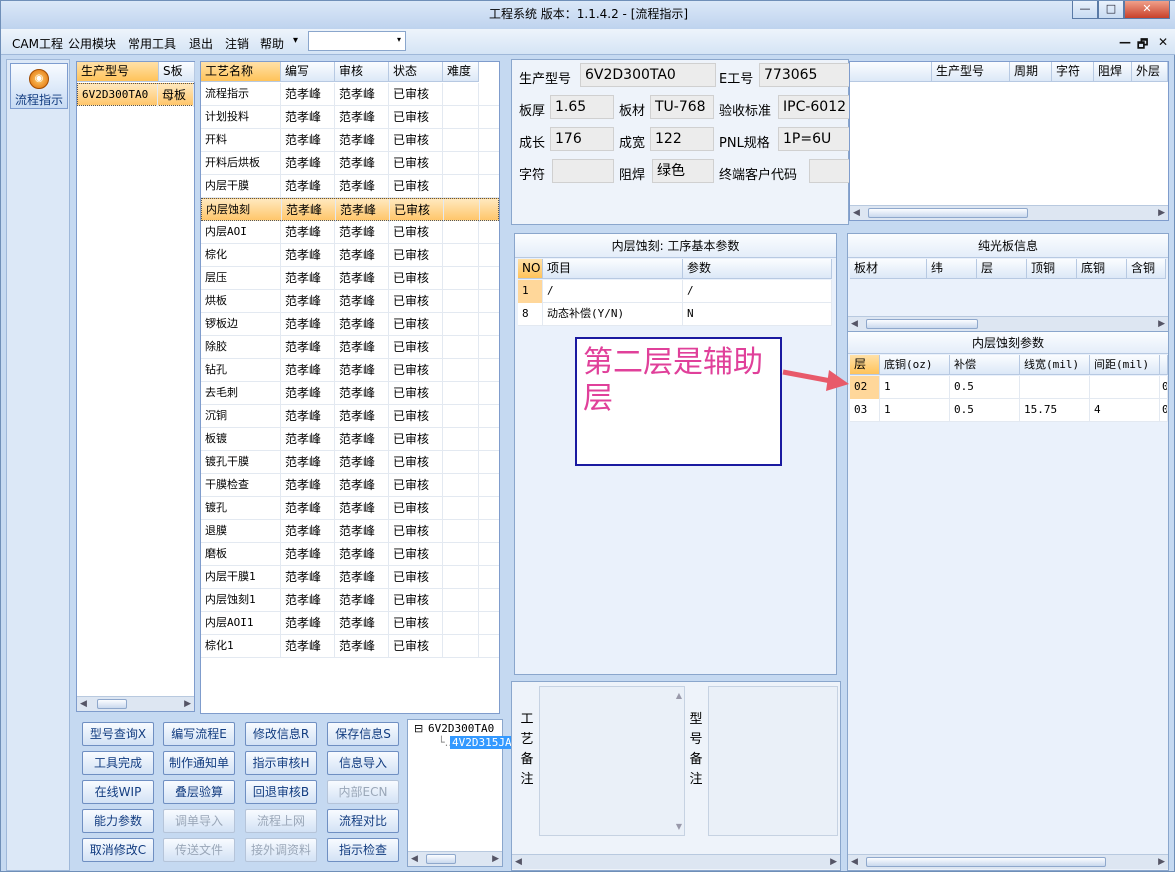 This screenshot has width=1175, height=872. Describe the element at coordinates (92, 43) in the screenshot. I see `menu-common-module: 公用模块` at that location.